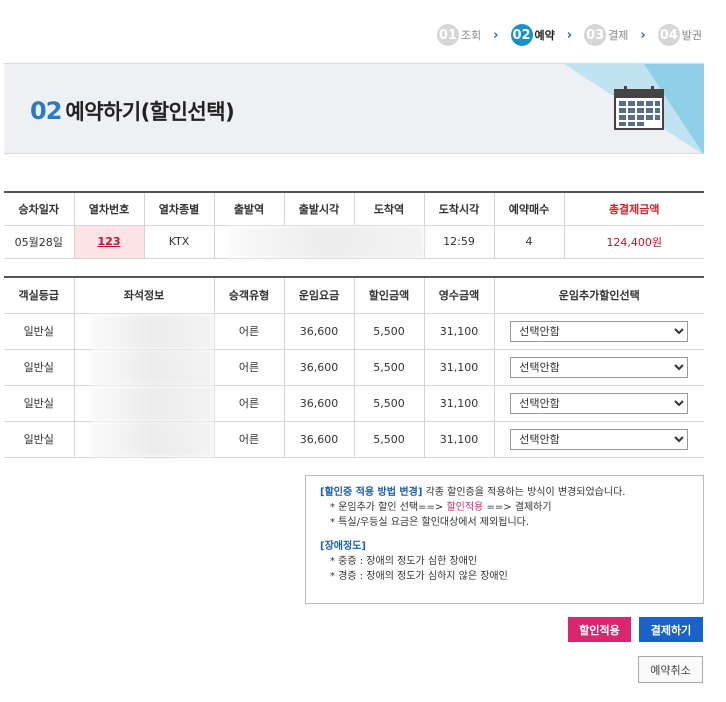 The height and width of the screenshot is (702, 726). What do you see at coordinates (447, 35) in the screenshot?
I see `step-number: 01` at bounding box center [447, 35].